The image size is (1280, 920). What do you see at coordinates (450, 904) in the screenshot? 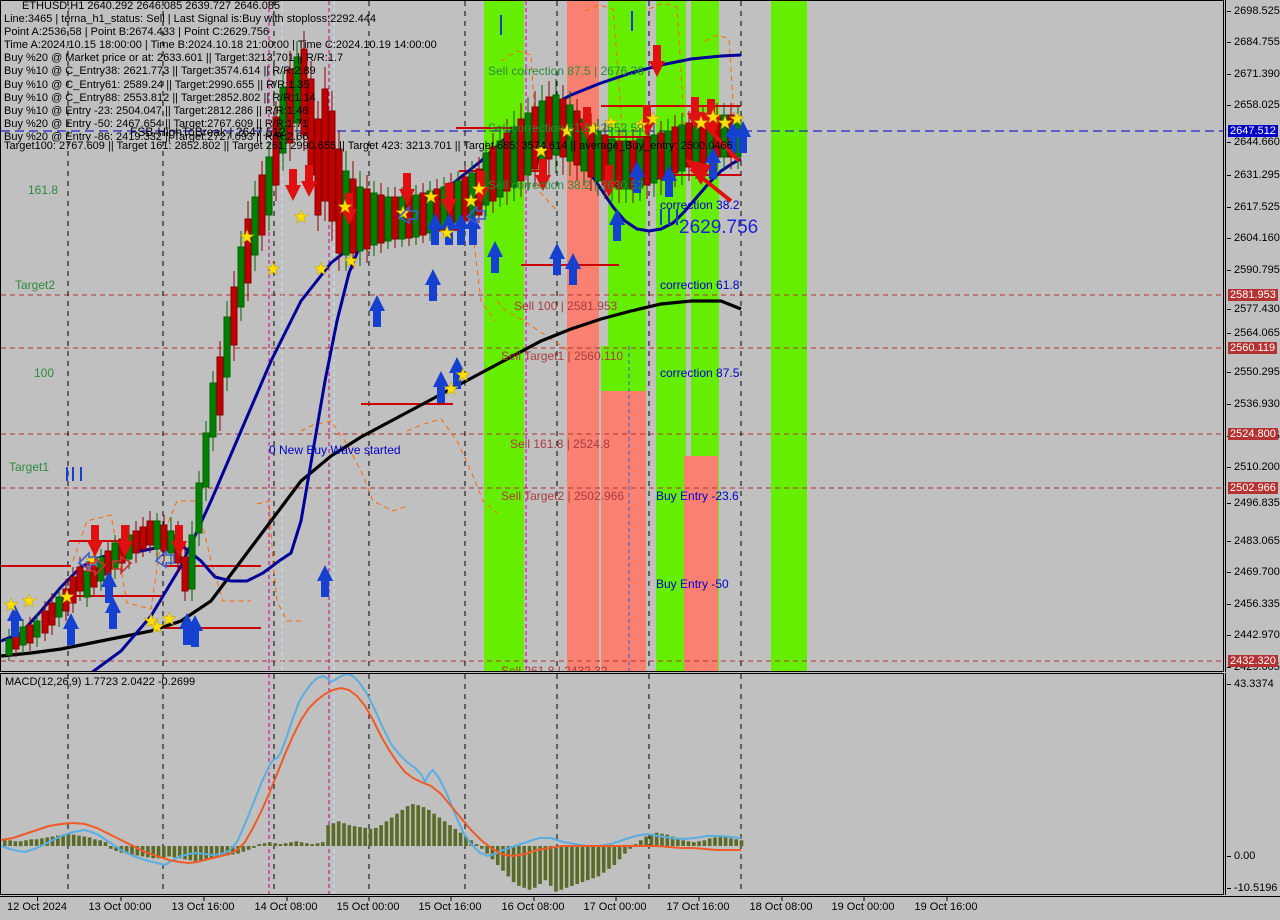
I see `time-tick-5: 15 Oct 16:00` at bounding box center [450, 904].